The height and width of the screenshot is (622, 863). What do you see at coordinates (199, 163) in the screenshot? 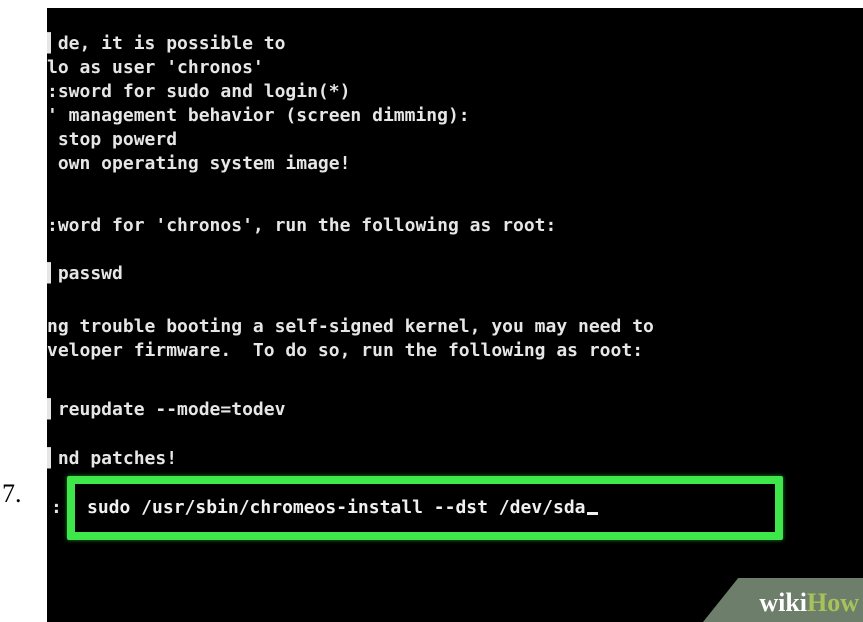
I see `terminal-line: own operating system image!` at bounding box center [199, 163].